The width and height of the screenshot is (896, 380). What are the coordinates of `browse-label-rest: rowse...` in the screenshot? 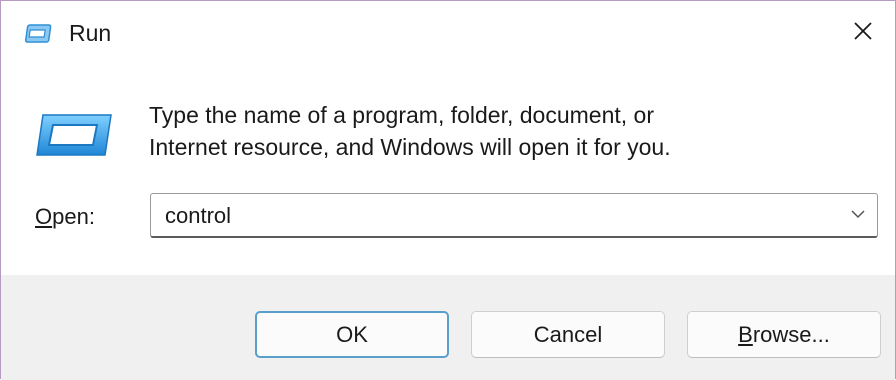 It's located at (791, 334).